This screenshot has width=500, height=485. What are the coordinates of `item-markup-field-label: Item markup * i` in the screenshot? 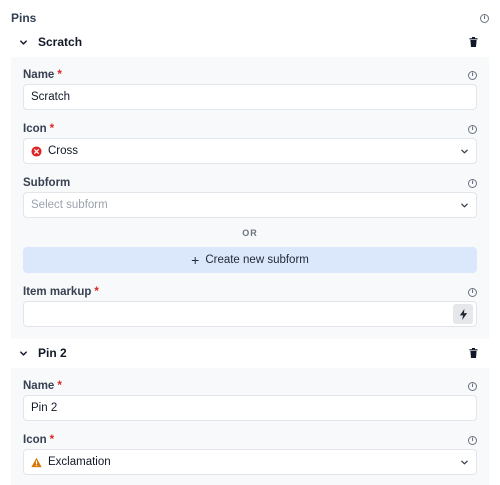 It's located at (250, 292).